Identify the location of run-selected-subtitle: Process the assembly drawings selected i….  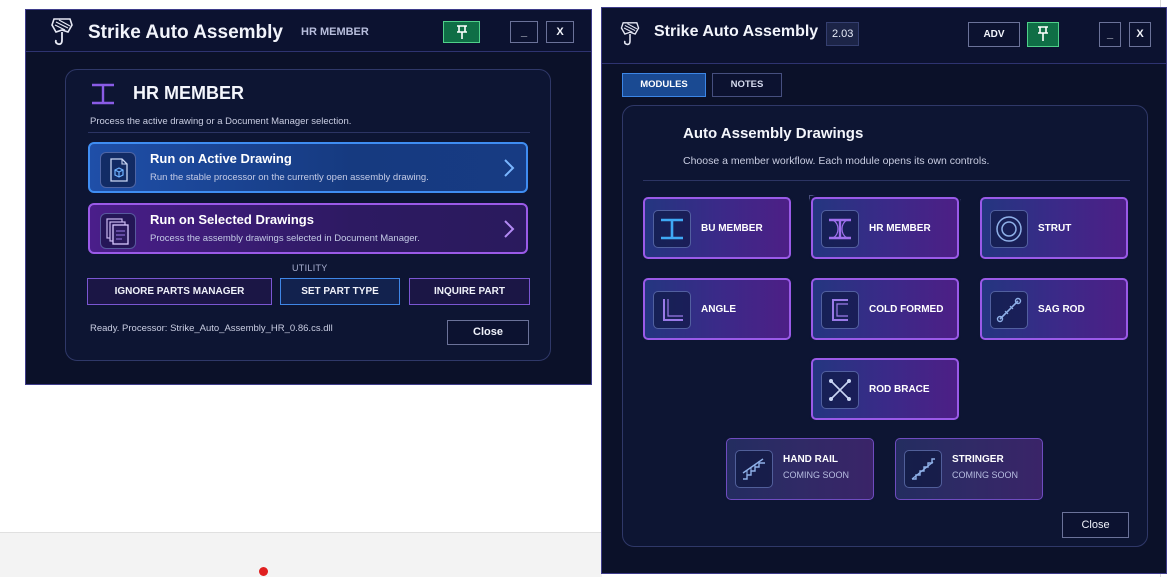
(285, 238).